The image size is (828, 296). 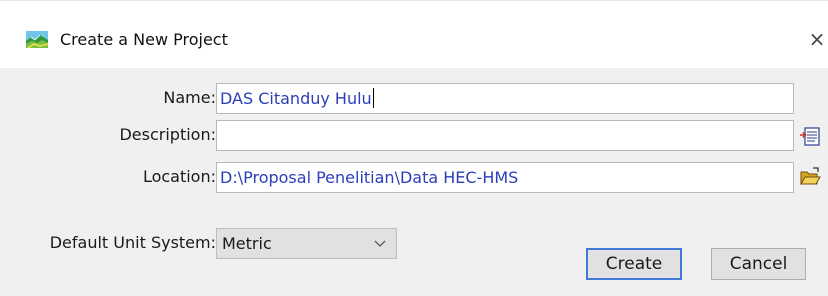 I want to click on description-label: Description:, so click(x=167, y=134).